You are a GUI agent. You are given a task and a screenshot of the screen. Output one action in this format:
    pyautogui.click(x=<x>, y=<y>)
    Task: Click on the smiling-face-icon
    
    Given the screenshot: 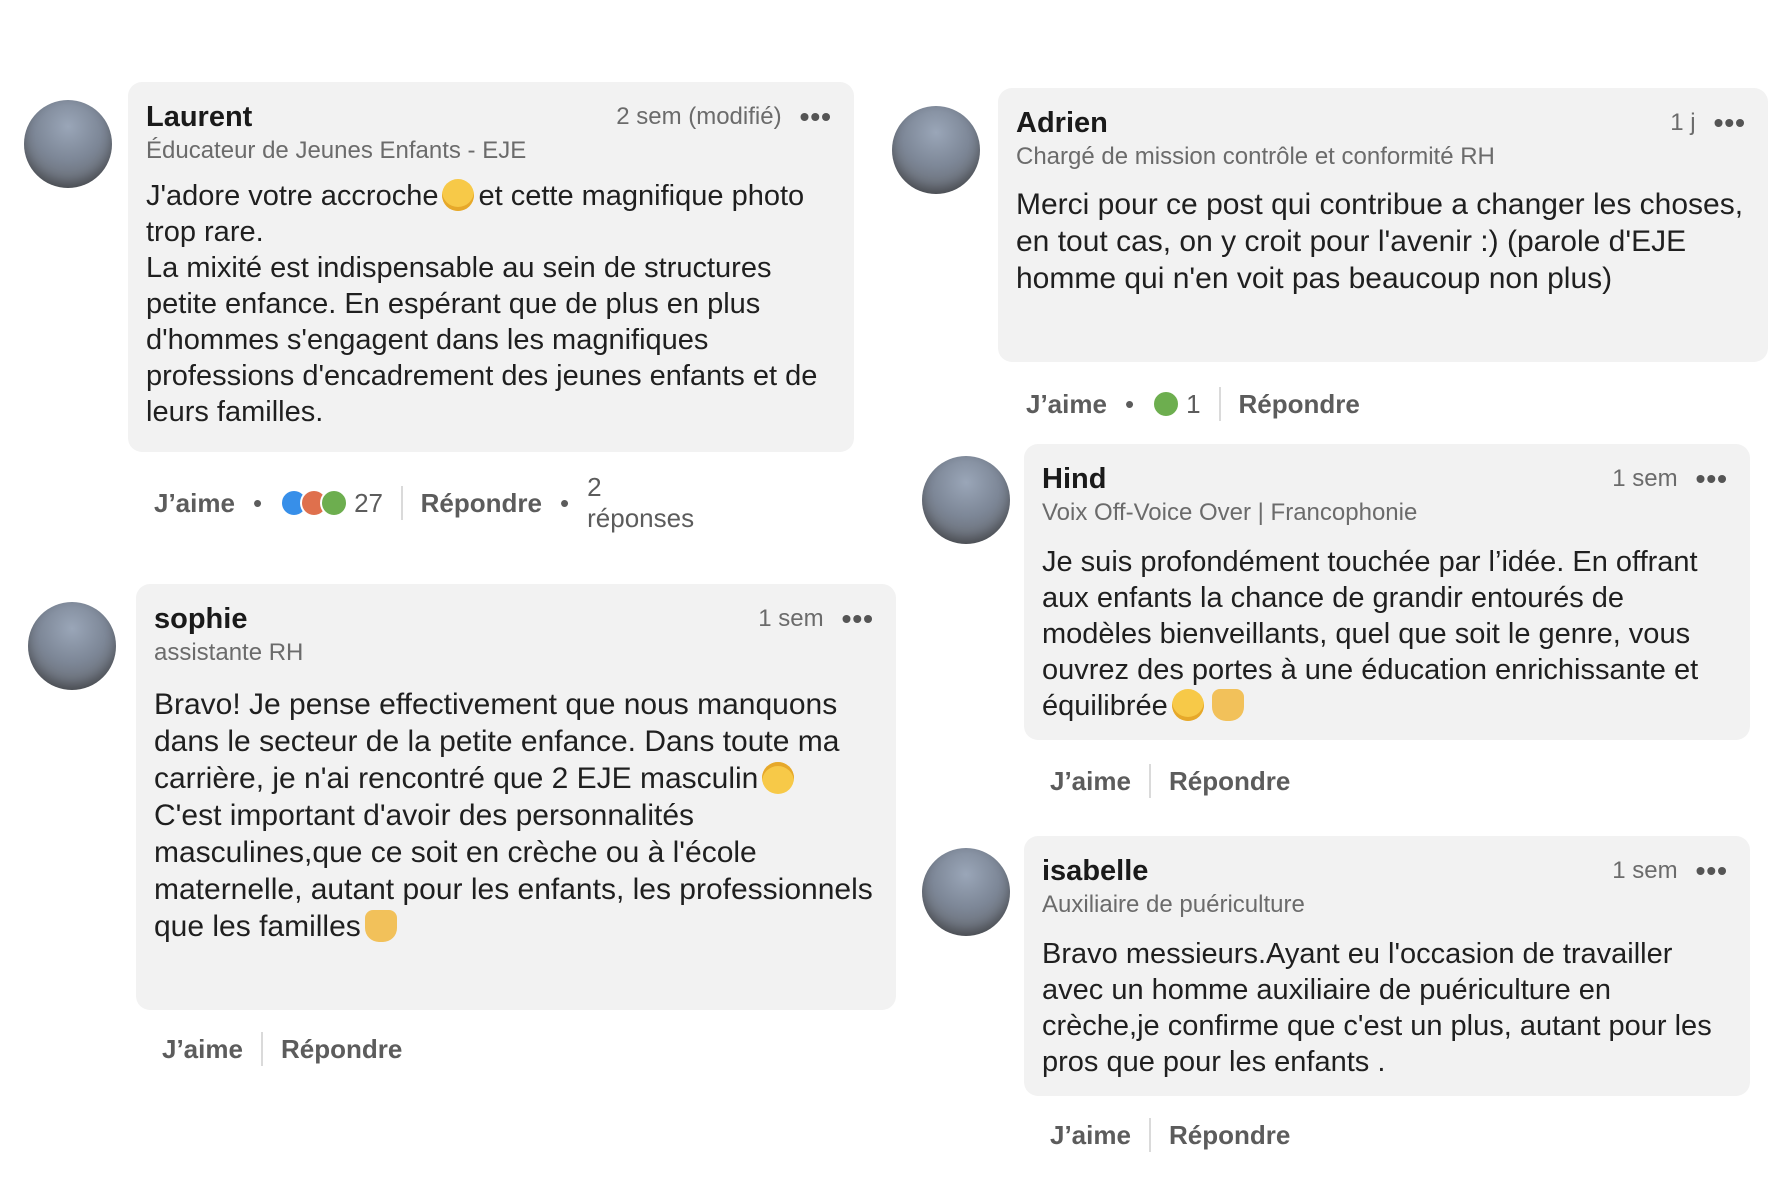 What is the action you would take?
    pyautogui.click(x=1187, y=705)
    